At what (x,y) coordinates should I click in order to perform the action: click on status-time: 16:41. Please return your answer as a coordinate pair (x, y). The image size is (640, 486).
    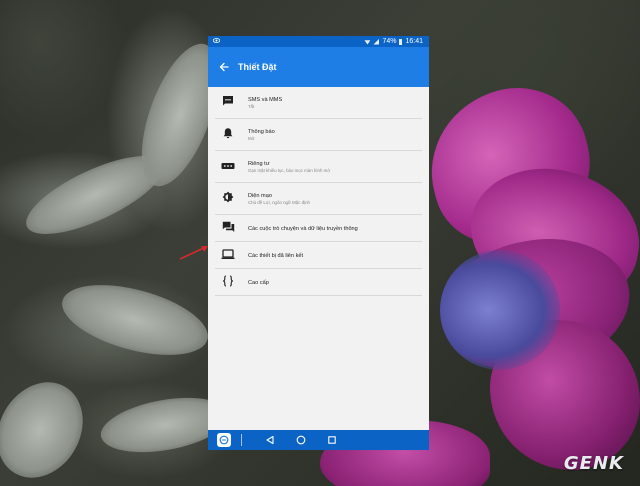
    Looking at the image, I should click on (414, 41).